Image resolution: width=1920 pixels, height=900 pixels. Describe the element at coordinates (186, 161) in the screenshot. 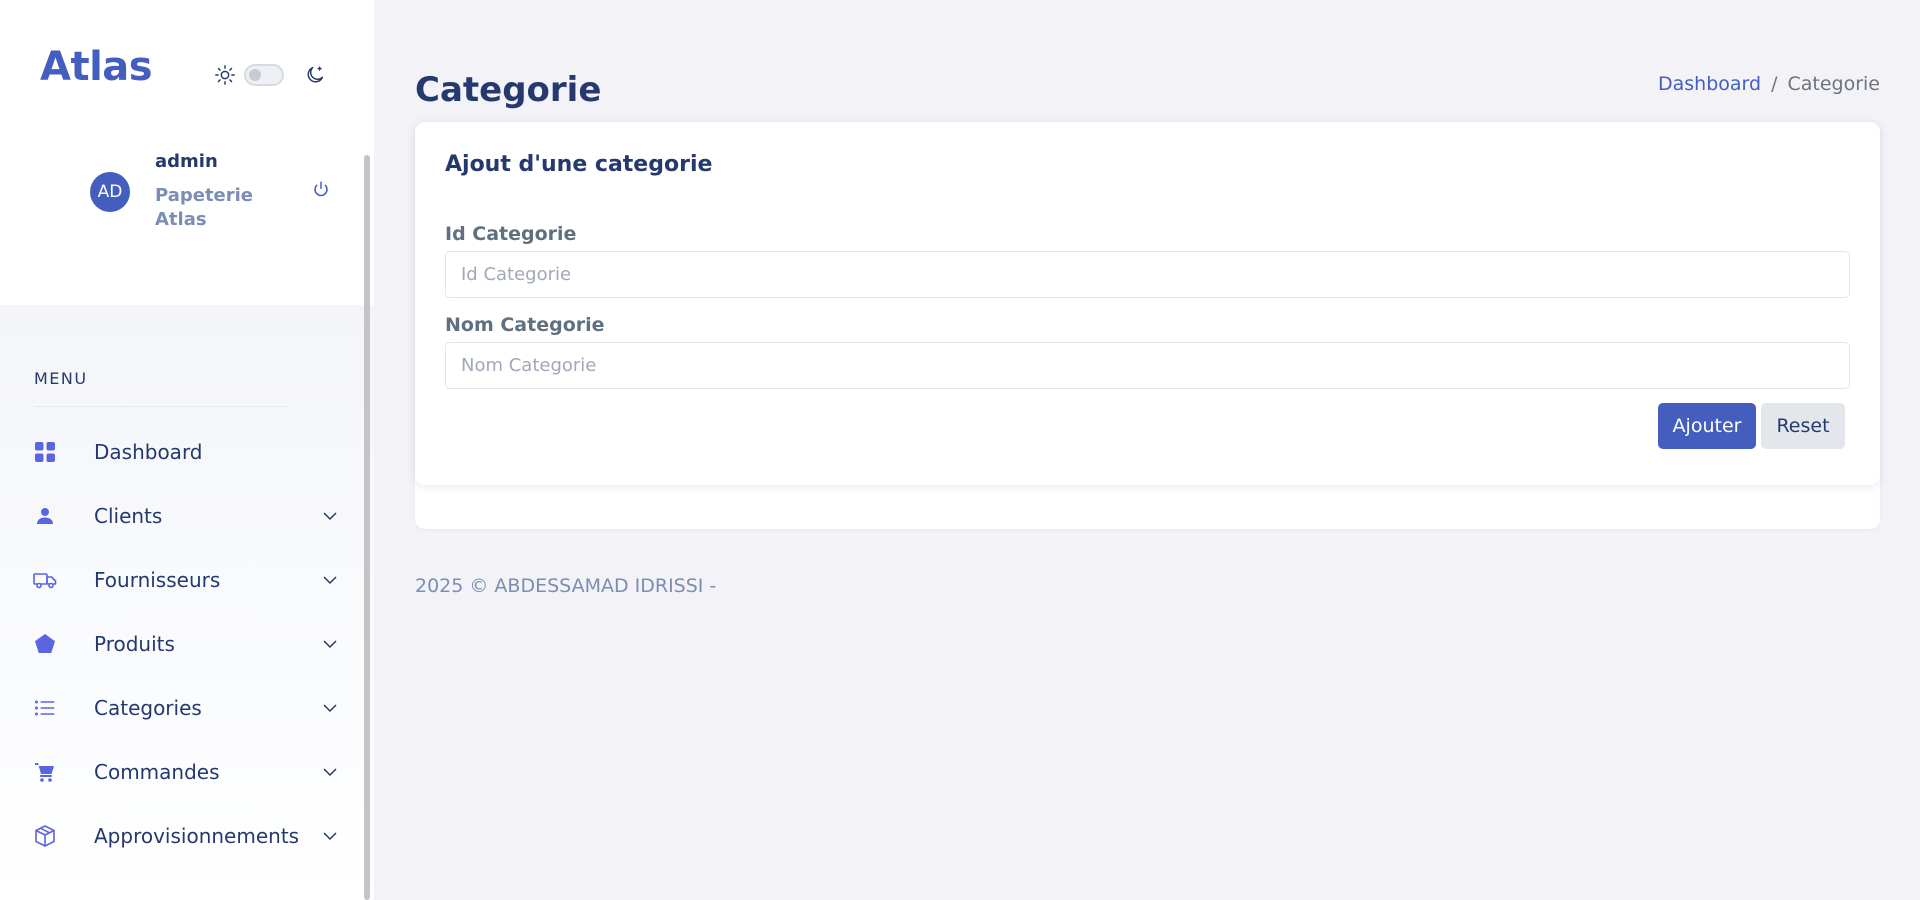

I see `user-name: admin` at that location.